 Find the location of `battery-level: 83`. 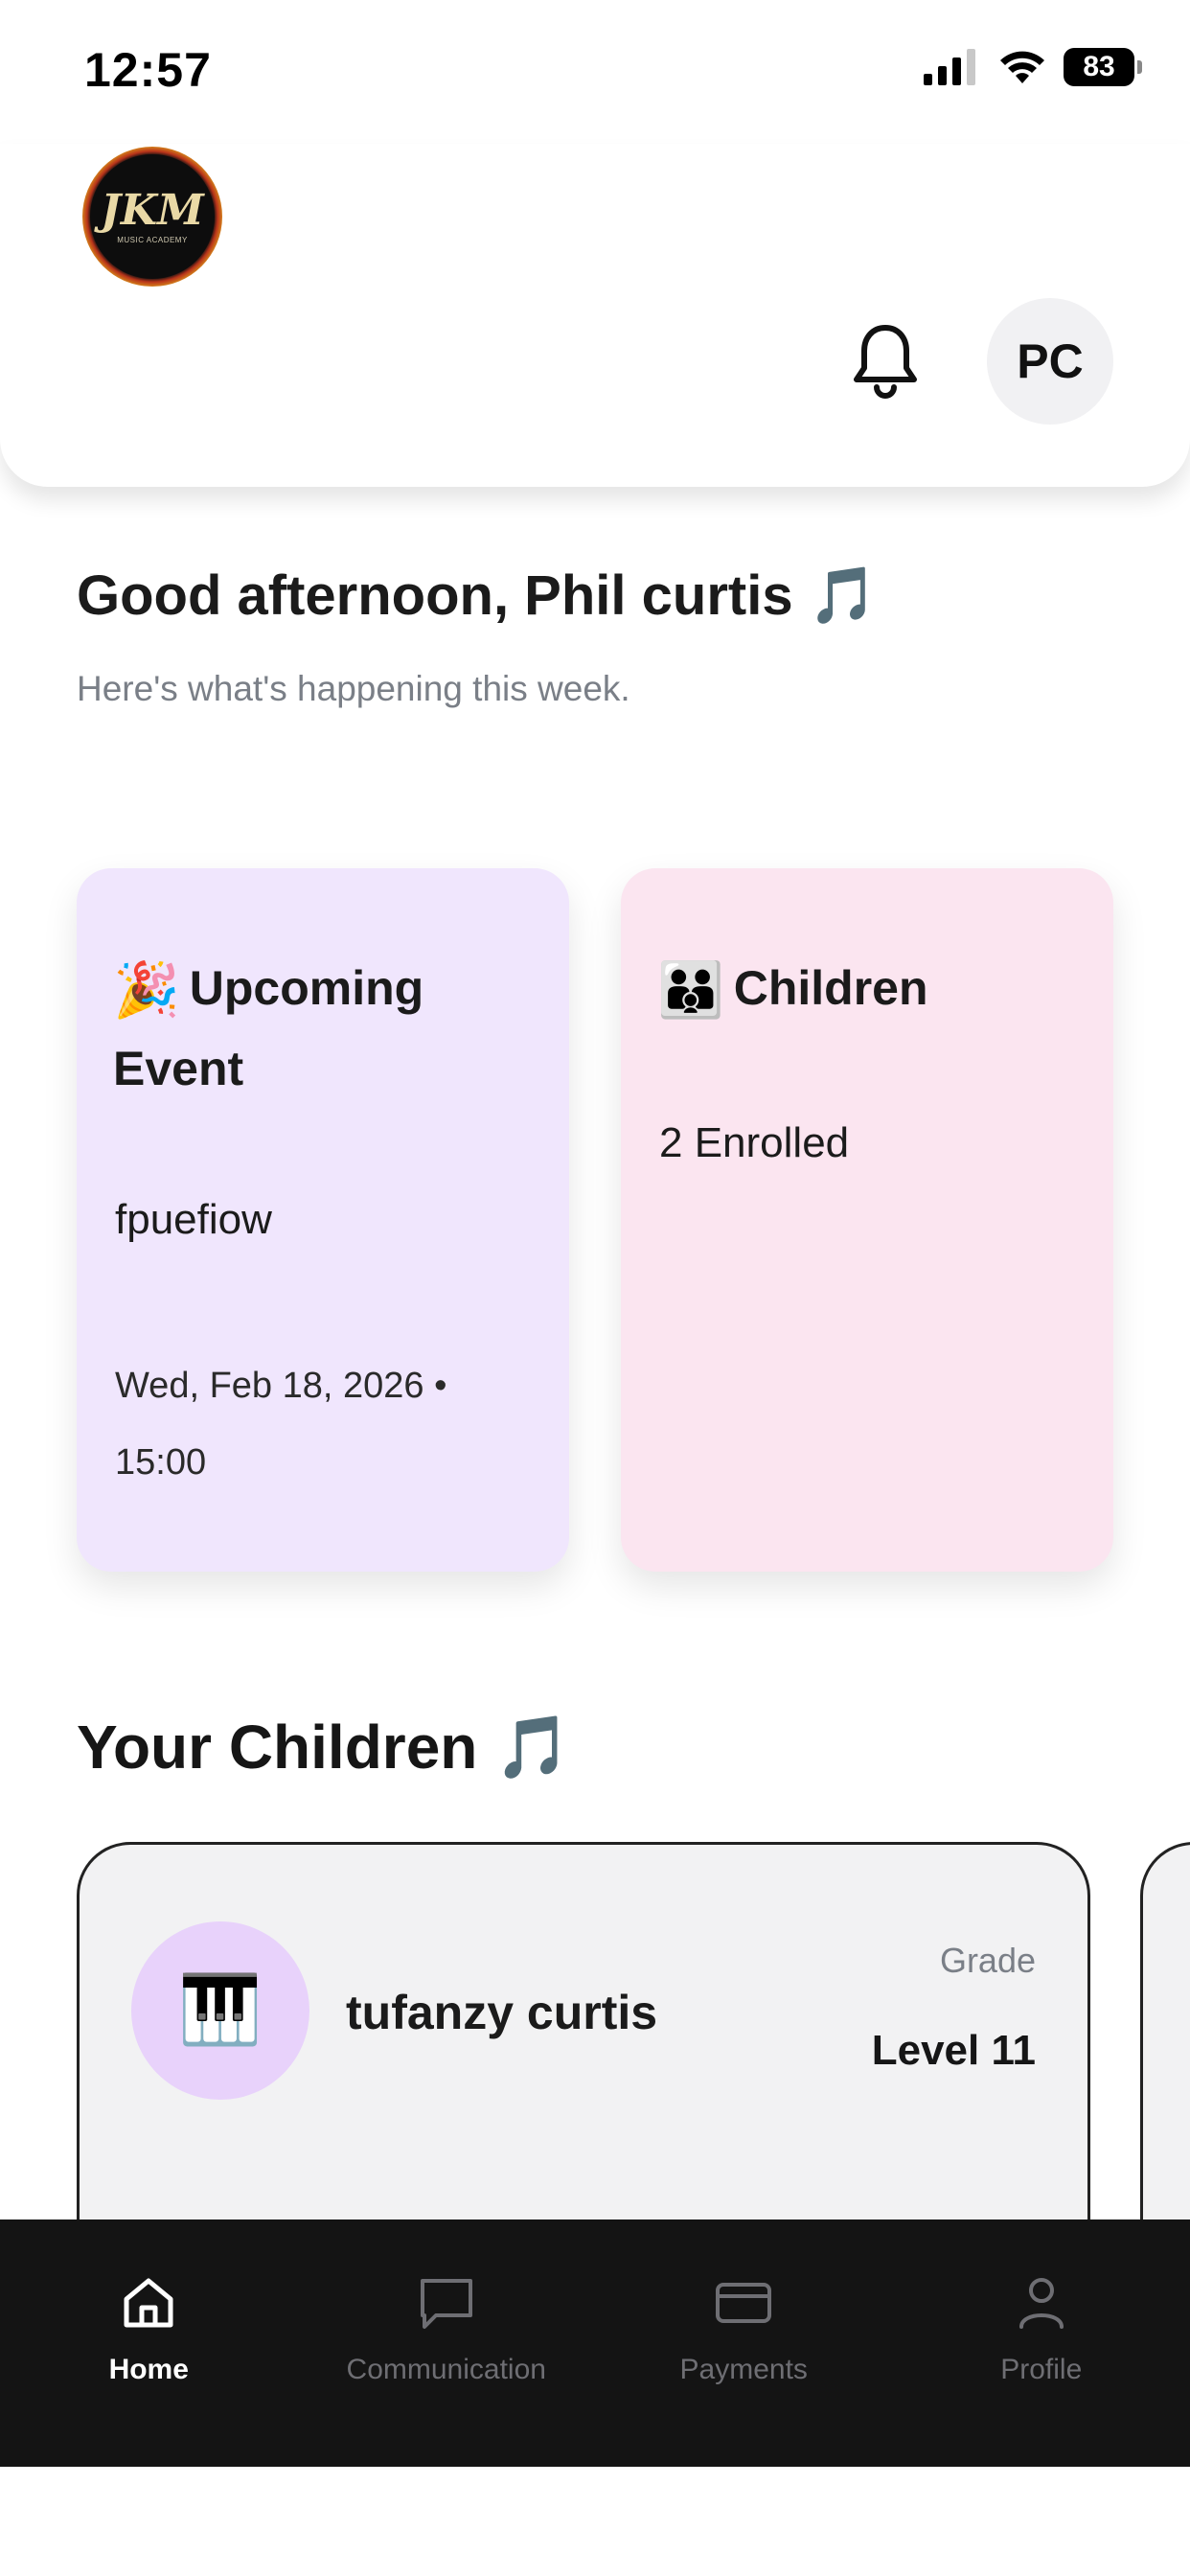

battery-level: 83 is located at coordinates (1099, 67).